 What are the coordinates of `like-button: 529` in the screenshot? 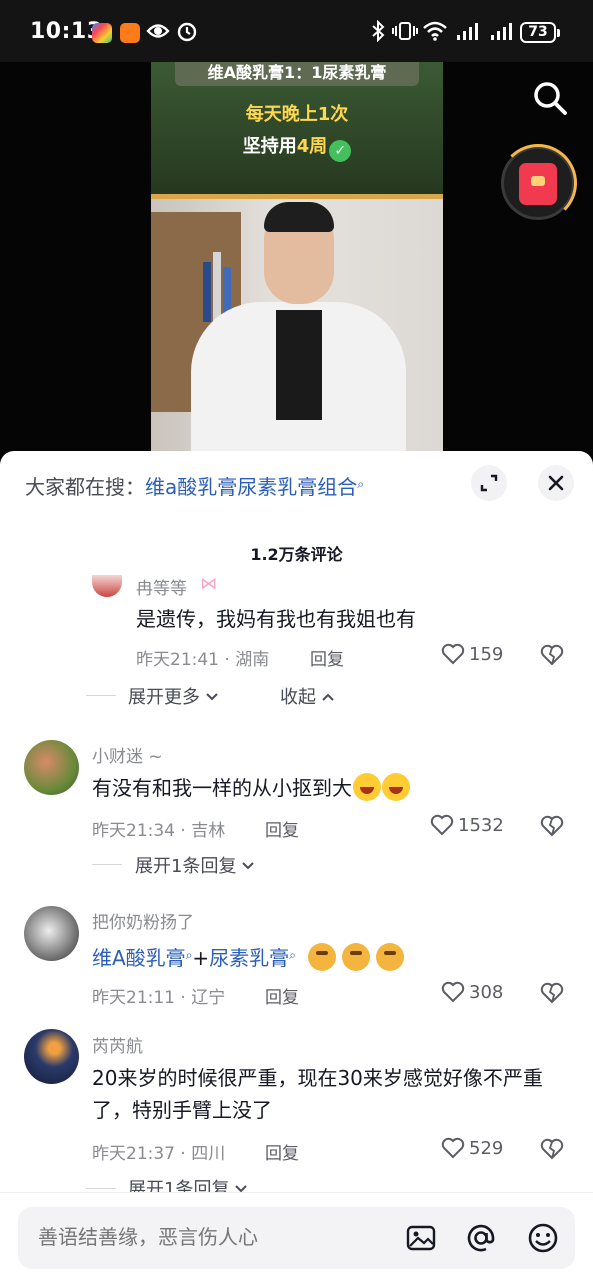 It's located at (472, 1148).